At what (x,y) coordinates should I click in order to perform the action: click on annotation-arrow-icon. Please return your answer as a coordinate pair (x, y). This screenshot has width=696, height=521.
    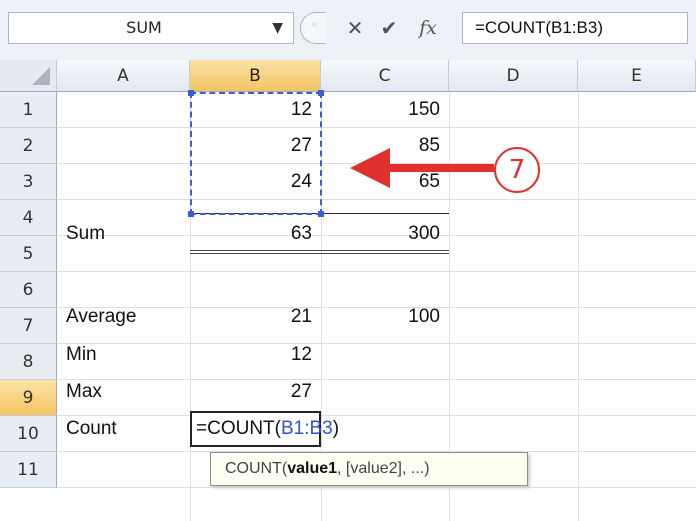
    Looking at the image, I should click on (422, 168).